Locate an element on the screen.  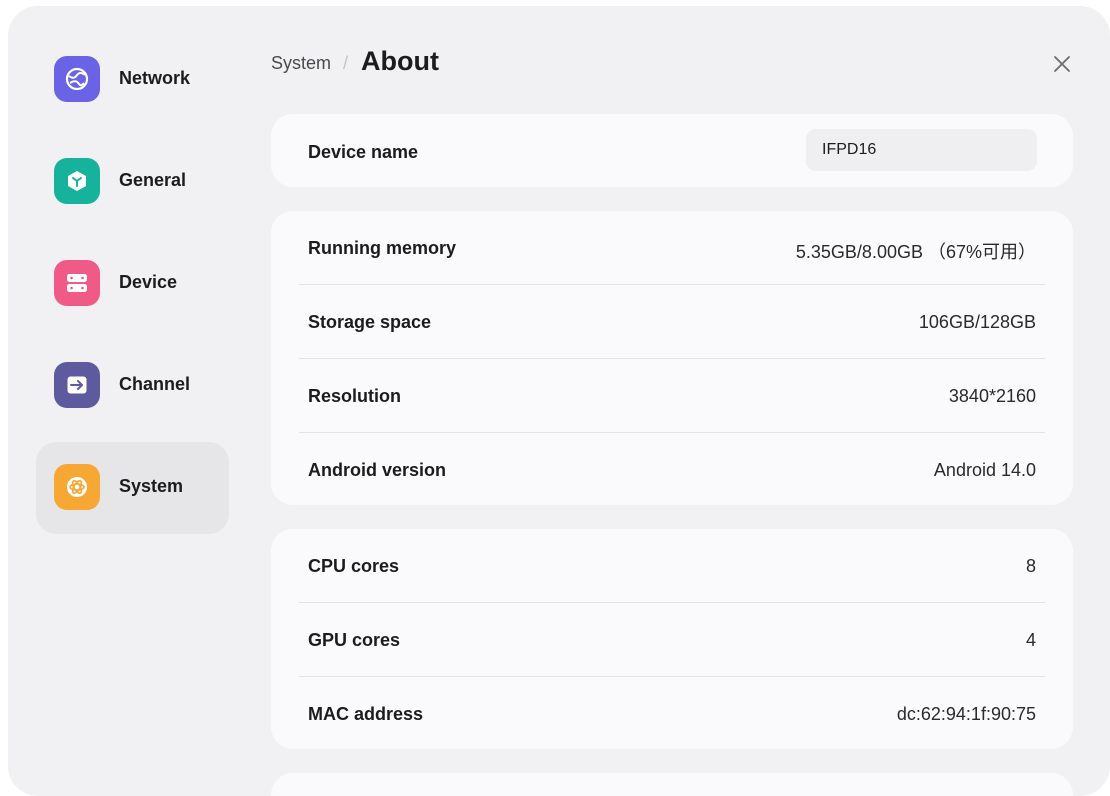
row-label: Storage space is located at coordinates (370, 322).